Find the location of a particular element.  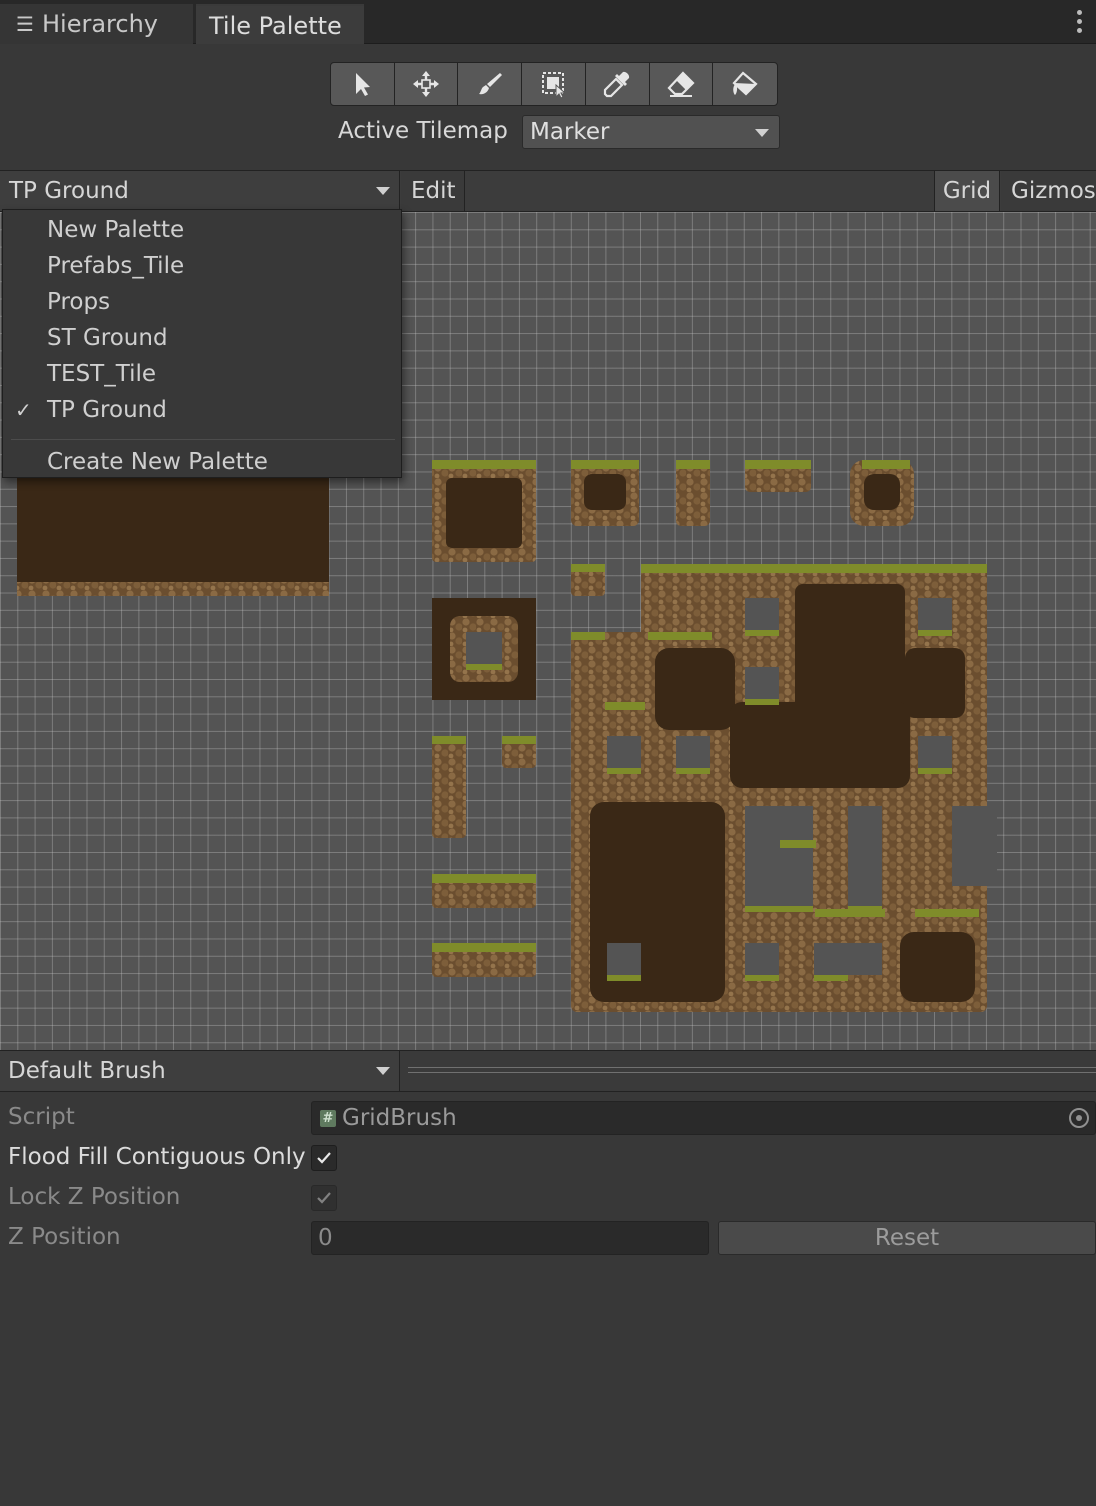

gizmos-toggle-button: Gizmos is located at coordinates (1048, 191).